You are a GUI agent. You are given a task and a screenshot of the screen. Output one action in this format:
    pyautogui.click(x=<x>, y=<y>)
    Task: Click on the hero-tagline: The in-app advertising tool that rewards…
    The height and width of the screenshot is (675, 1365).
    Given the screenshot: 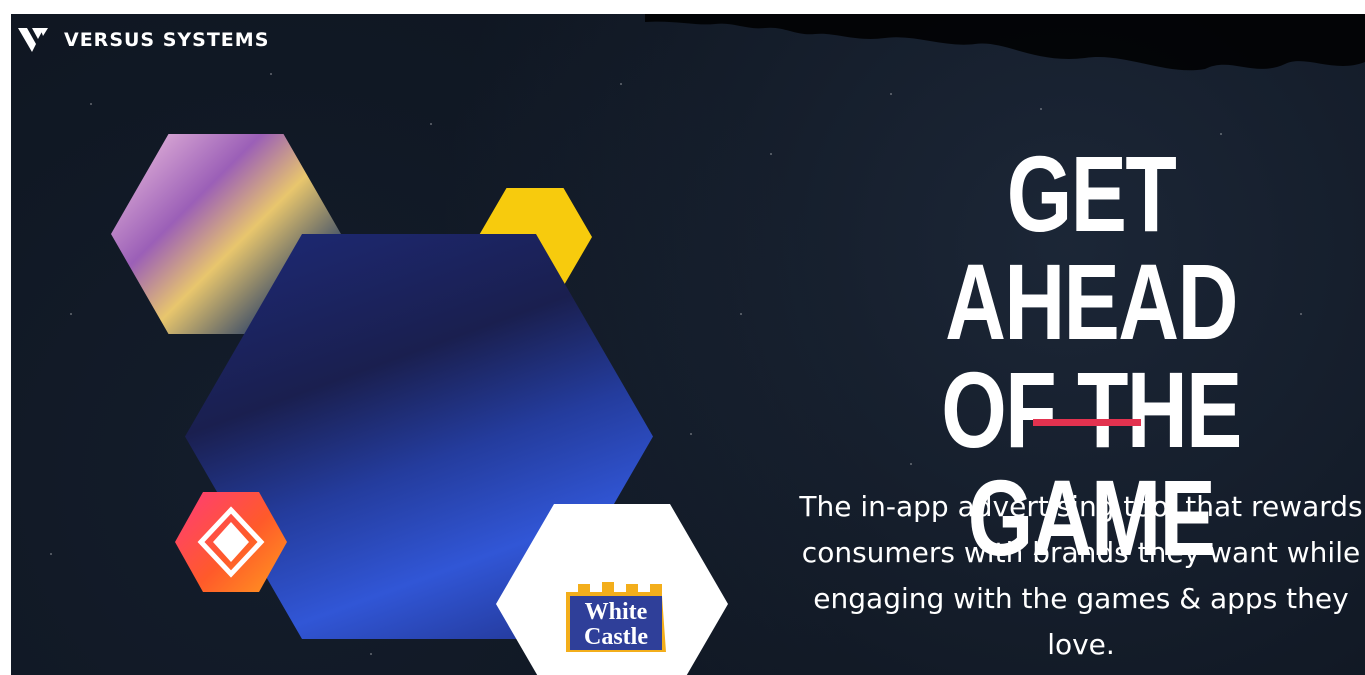 What is the action you would take?
    pyautogui.click(x=1081, y=575)
    